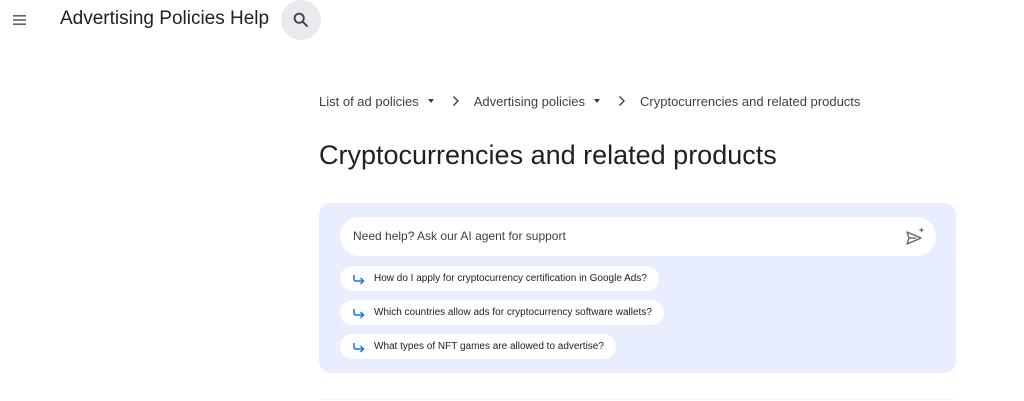 Image resolution: width=1024 pixels, height=401 pixels. Describe the element at coordinates (369, 101) in the screenshot. I see `breadcrumb-label: List of ad policies` at that location.